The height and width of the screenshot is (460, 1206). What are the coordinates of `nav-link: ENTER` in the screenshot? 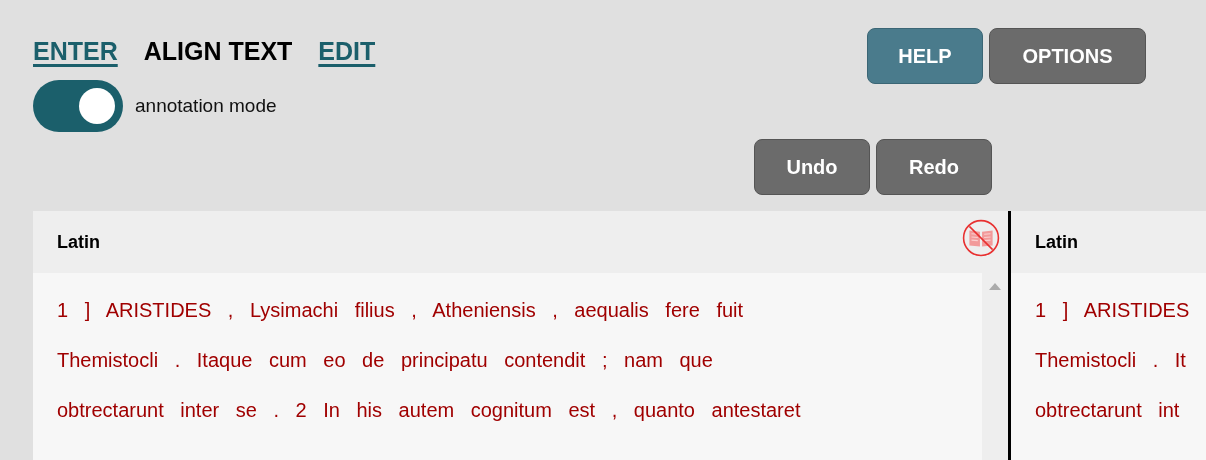 It's located at (75, 51).